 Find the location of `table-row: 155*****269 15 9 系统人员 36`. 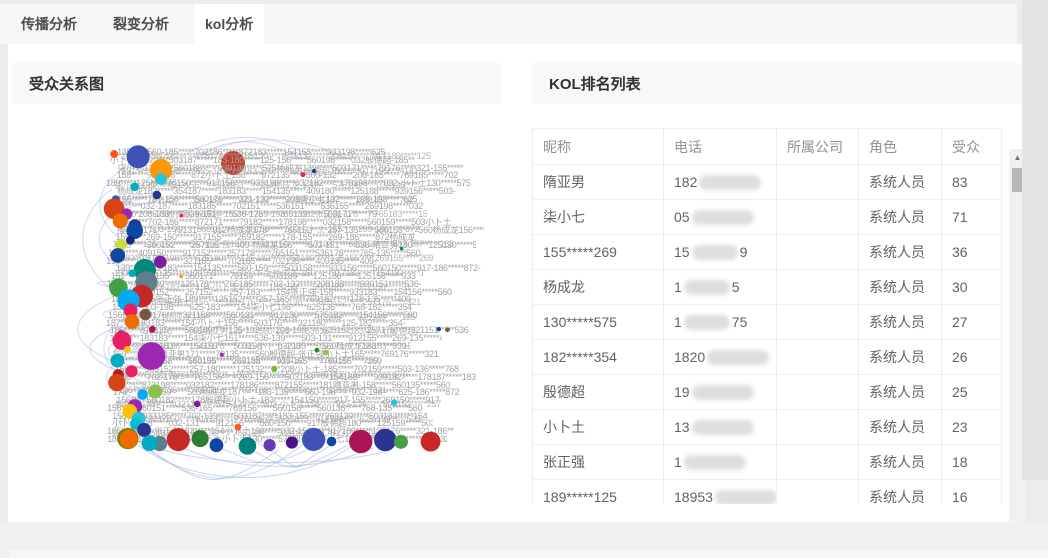

table-row: 155*****269 15 9 系统人员 36 is located at coordinates (767, 252).